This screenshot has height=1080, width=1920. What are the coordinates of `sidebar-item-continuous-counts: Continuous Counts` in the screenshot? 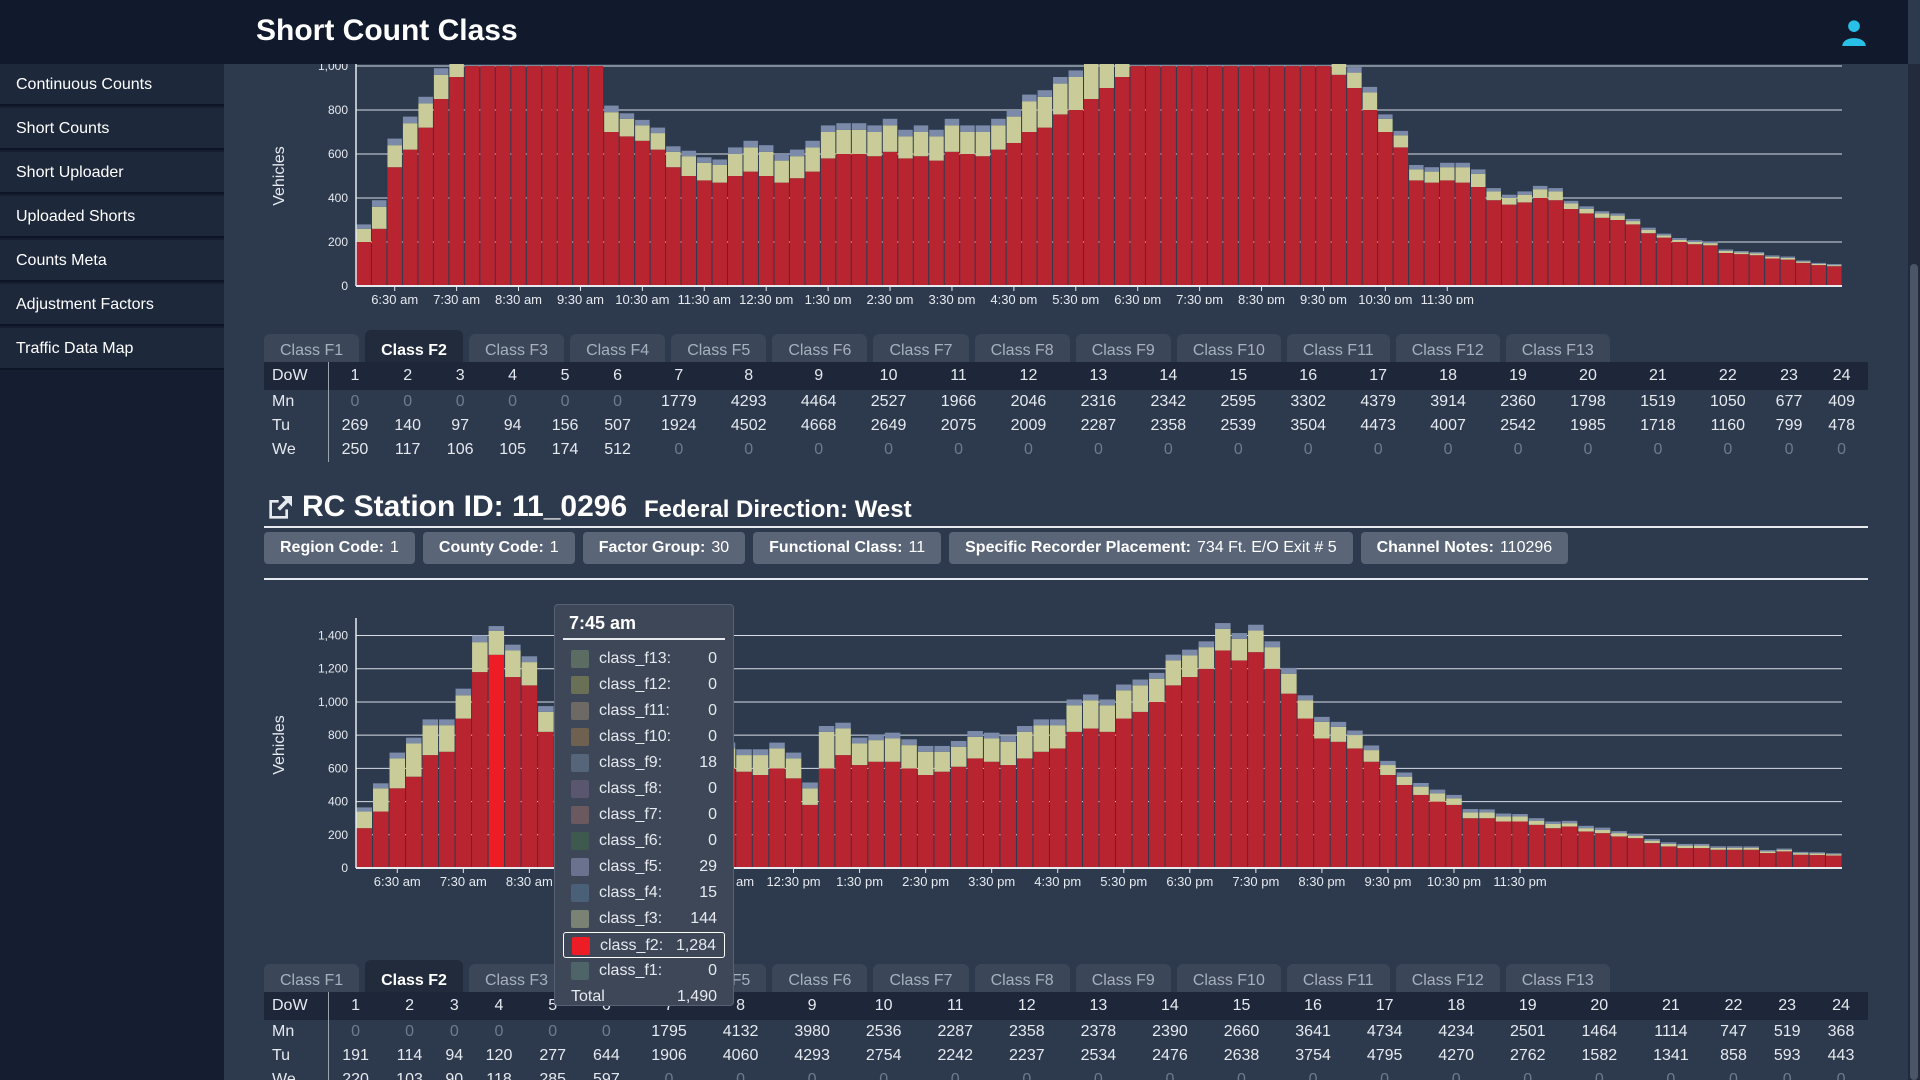 It's located at (112, 85).